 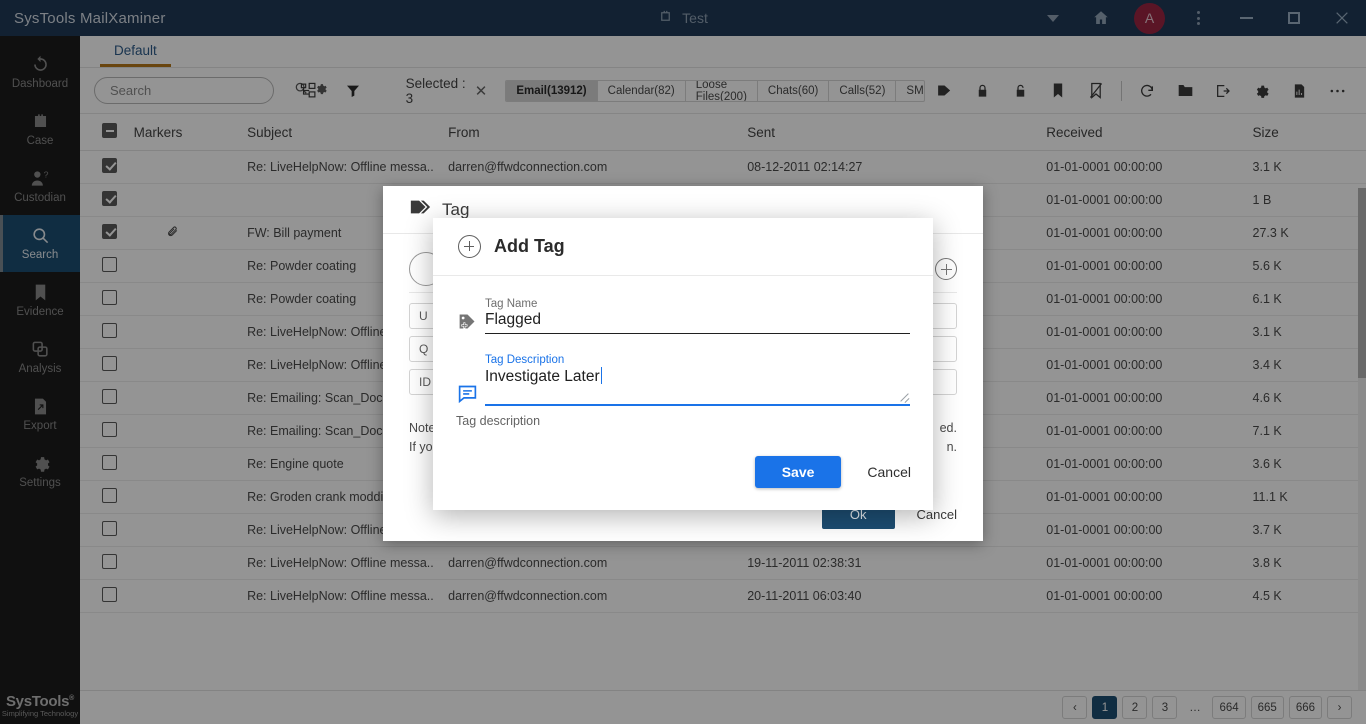 I want to click on tag-name-input-line: Flagged, so click(x=697, y=322).